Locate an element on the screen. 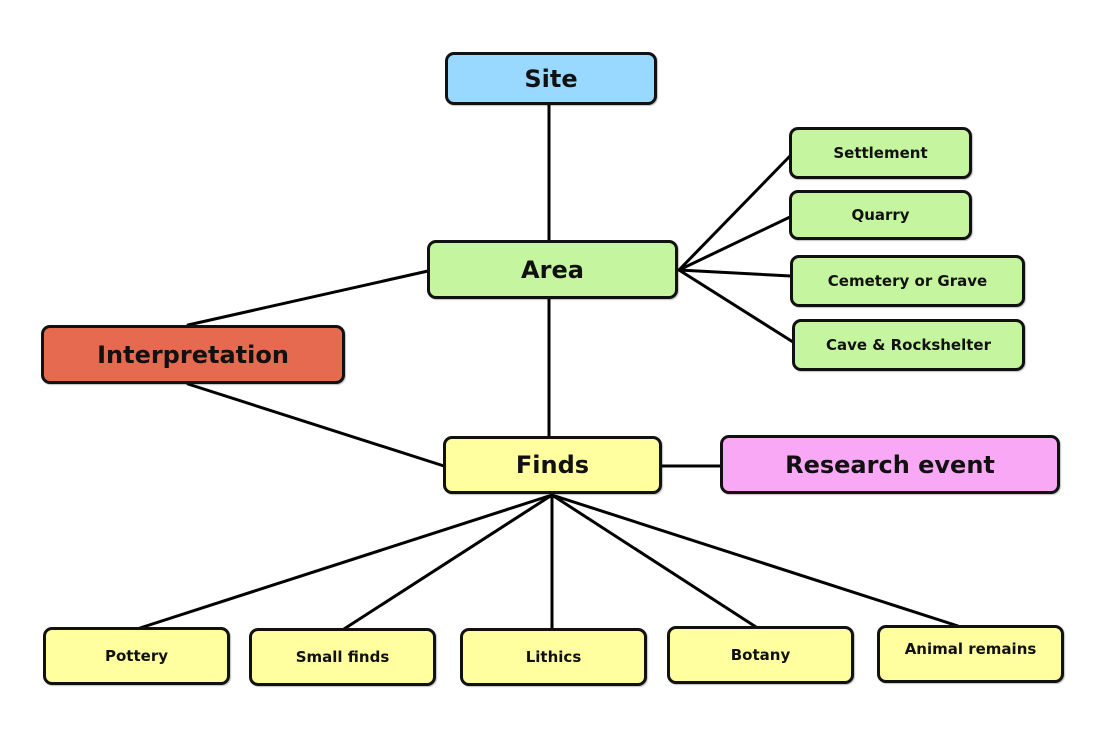  node-animal-remains-label: Animal remains is located at coordinates (970, 649).